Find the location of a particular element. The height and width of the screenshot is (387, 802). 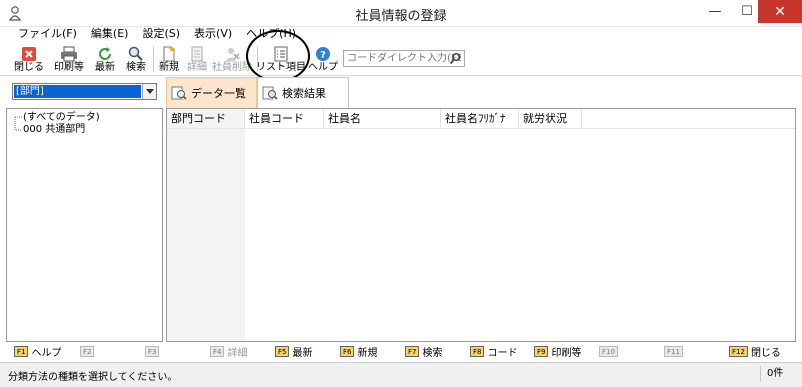

window-title: 社員情報の登録 is located at coordinates (401, 16).